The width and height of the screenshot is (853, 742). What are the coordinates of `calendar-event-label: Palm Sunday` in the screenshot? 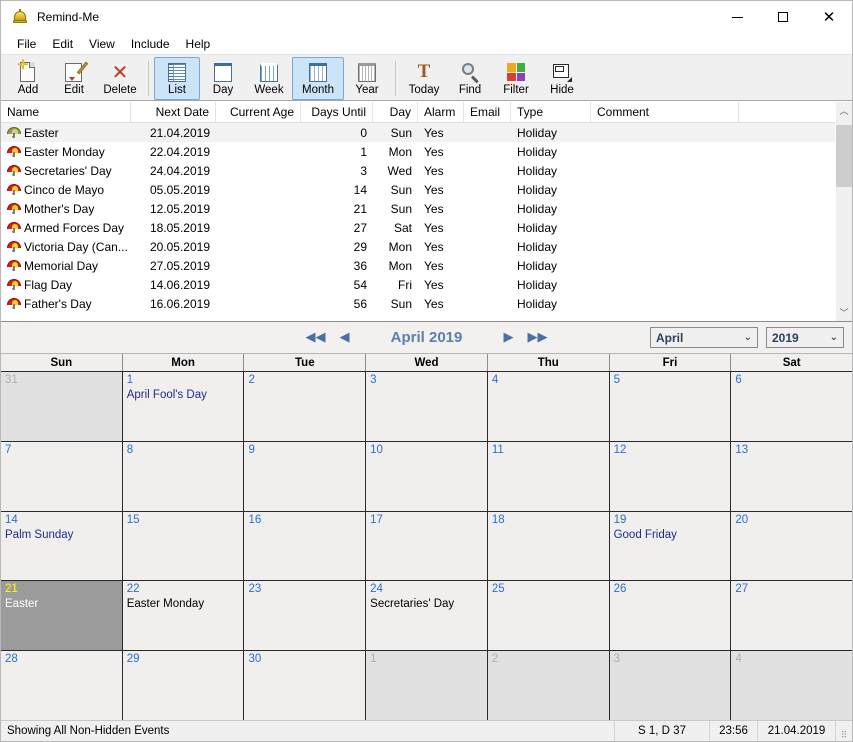 It's located at (61, 535).